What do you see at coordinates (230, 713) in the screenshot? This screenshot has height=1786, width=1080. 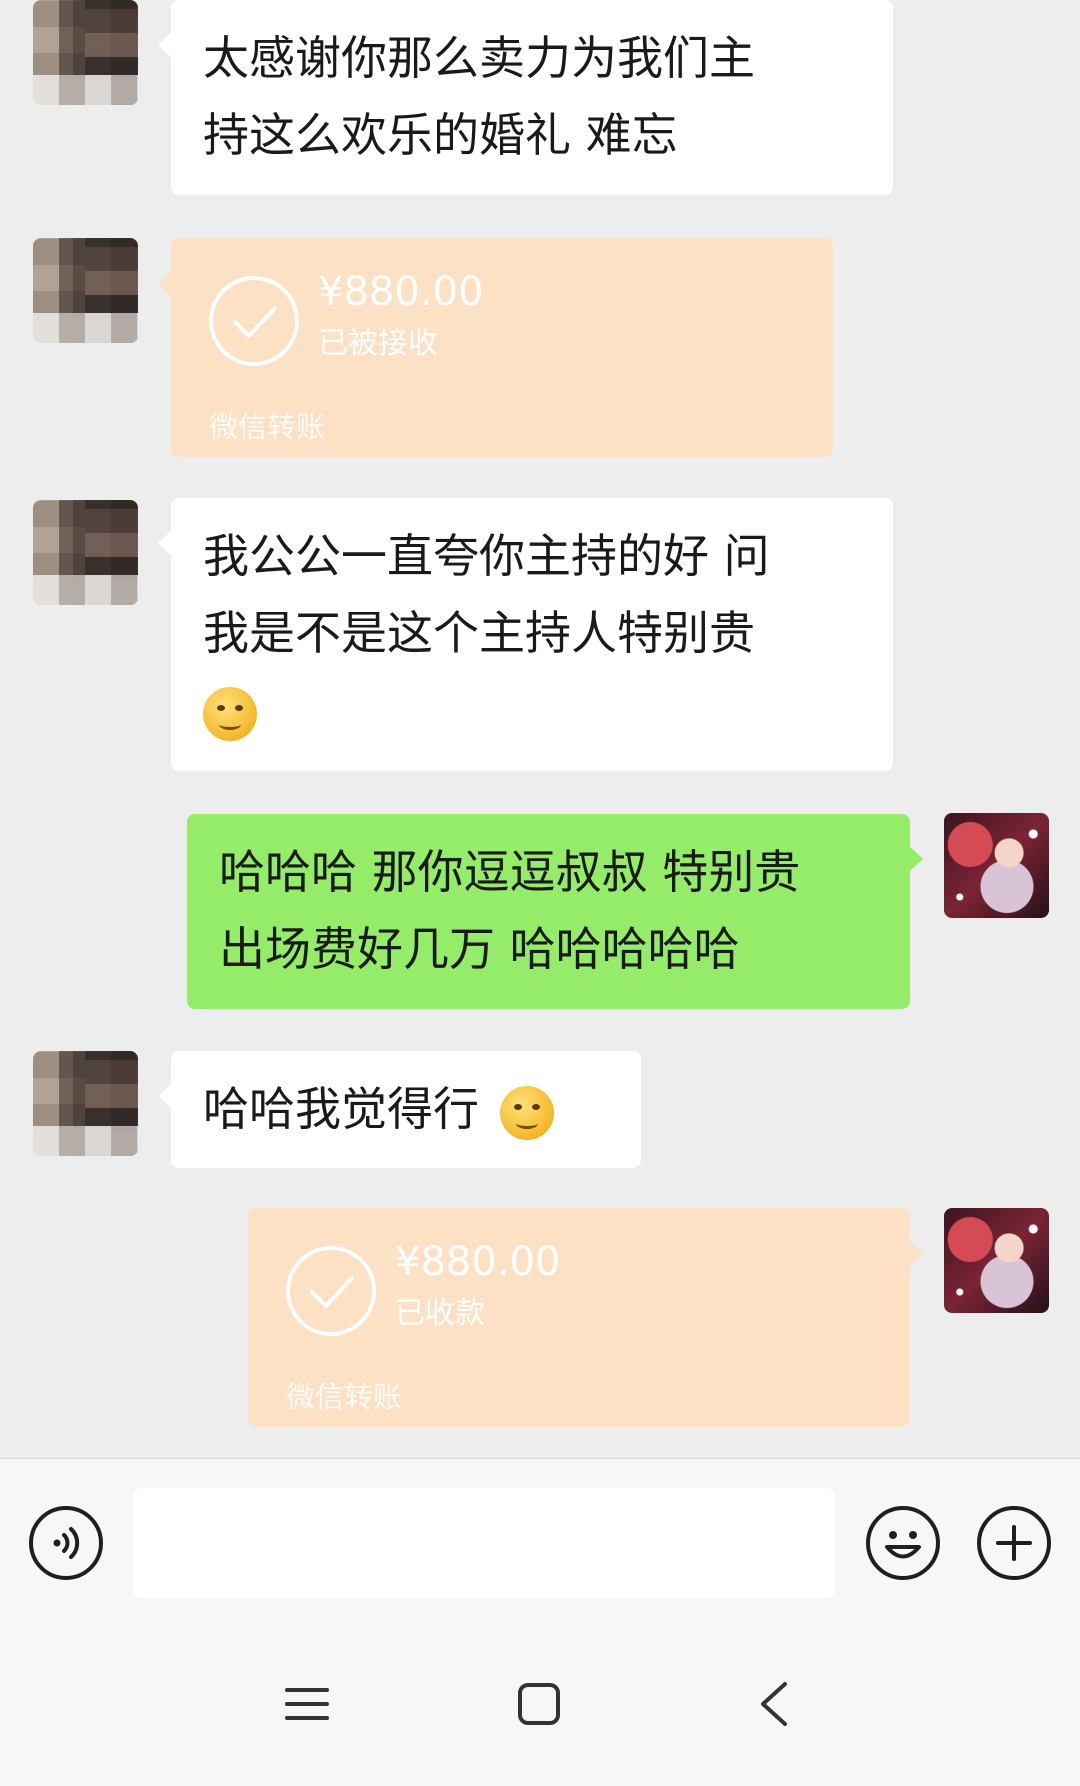 I see `hand-over-mouth-emoji-icon` at bounding box center [230, 713].